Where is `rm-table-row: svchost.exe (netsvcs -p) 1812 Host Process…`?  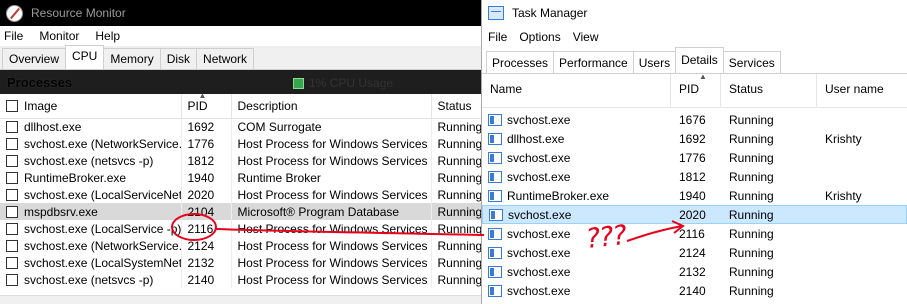 rm-table-row: svchost.exe (netsvcs -p) 1812 Host Process… is located at coordinates (240, 160).